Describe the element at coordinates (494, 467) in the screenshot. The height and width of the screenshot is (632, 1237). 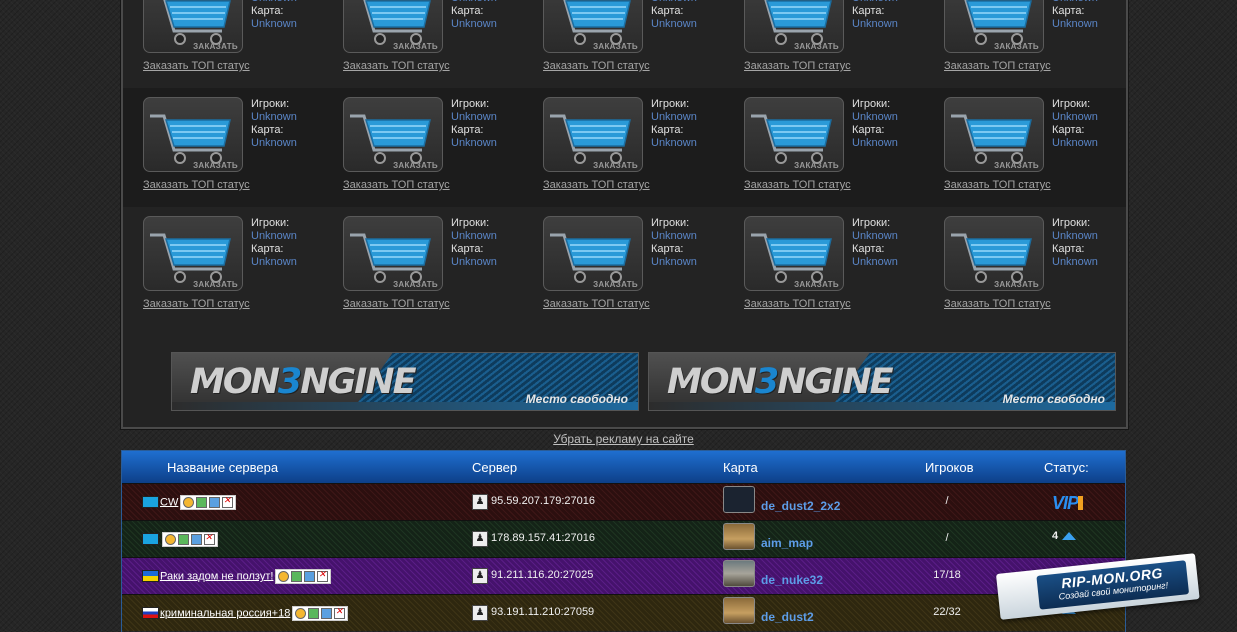
I see `header-server: Сервер` at that location.